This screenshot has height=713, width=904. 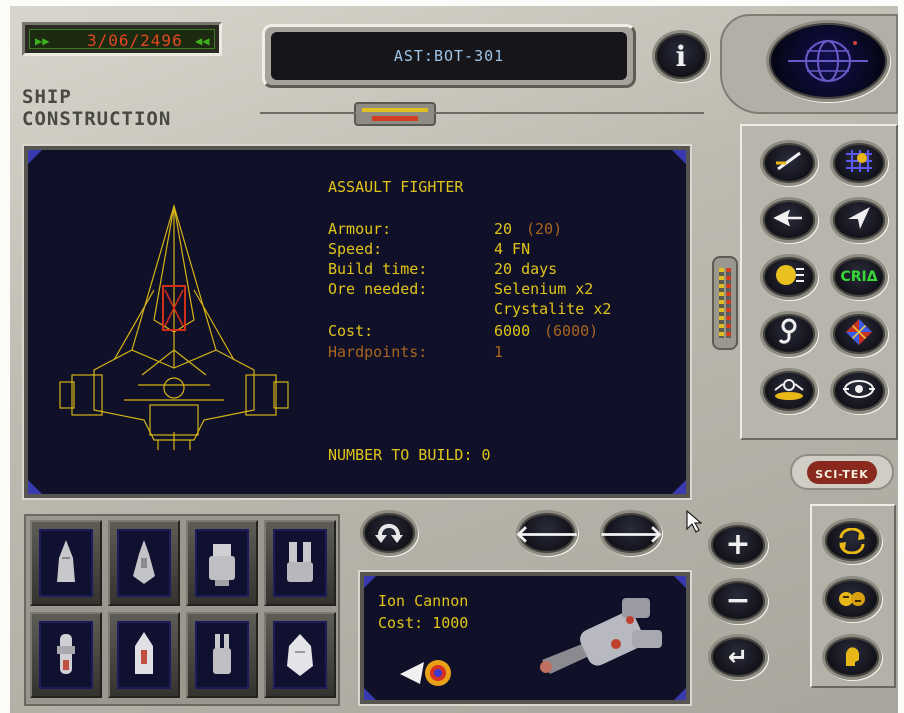 I want to click on number-to-build: NUMBER TO BUILD: 0, so click(x=409, y=455).